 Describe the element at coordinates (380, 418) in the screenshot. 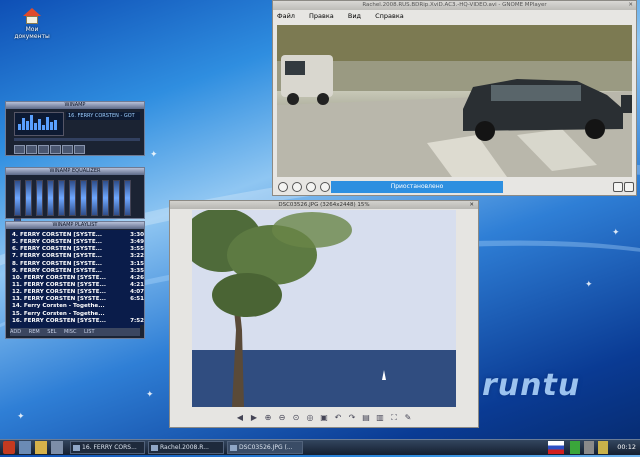

I see `print-icon: ▥` at that location.